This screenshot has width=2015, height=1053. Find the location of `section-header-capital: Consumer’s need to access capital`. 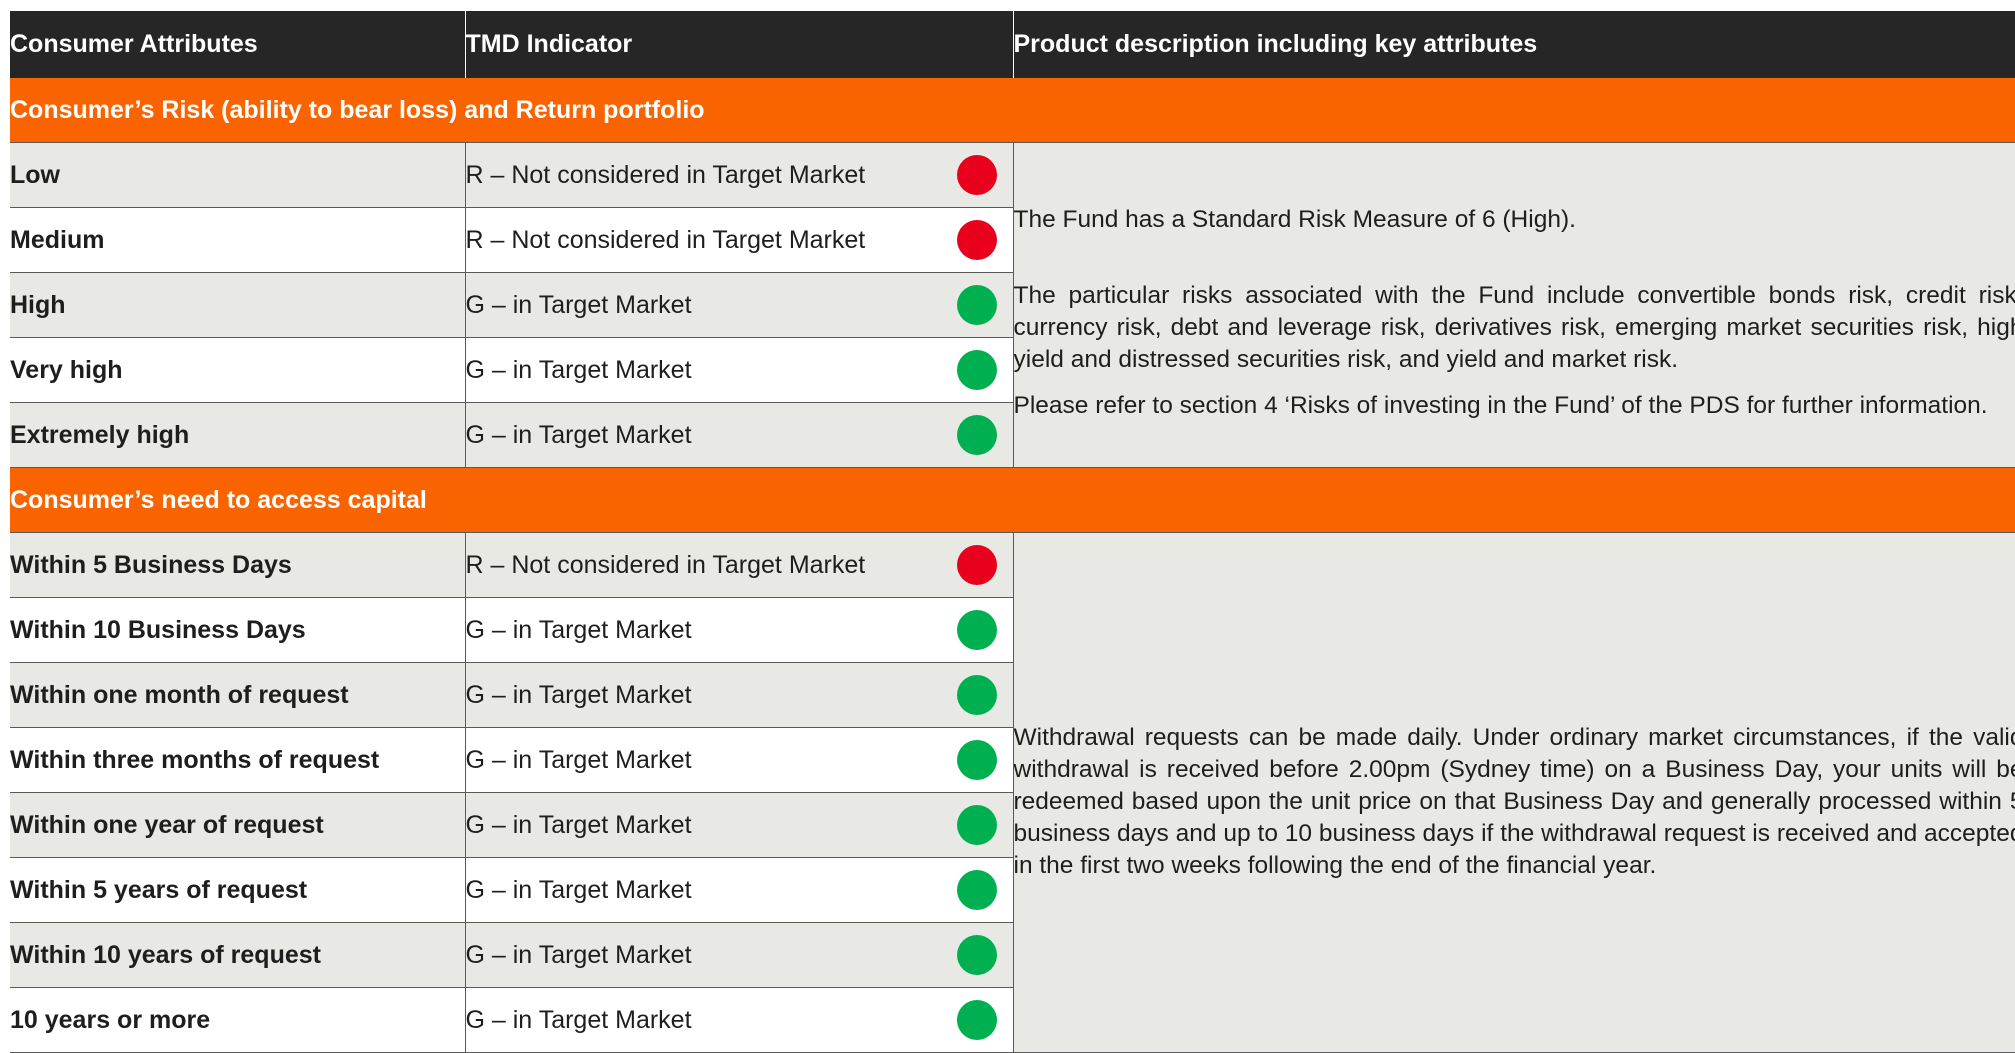

section-header-capital: Consumer’s need to access capital is located at coordinates (1012, 500).